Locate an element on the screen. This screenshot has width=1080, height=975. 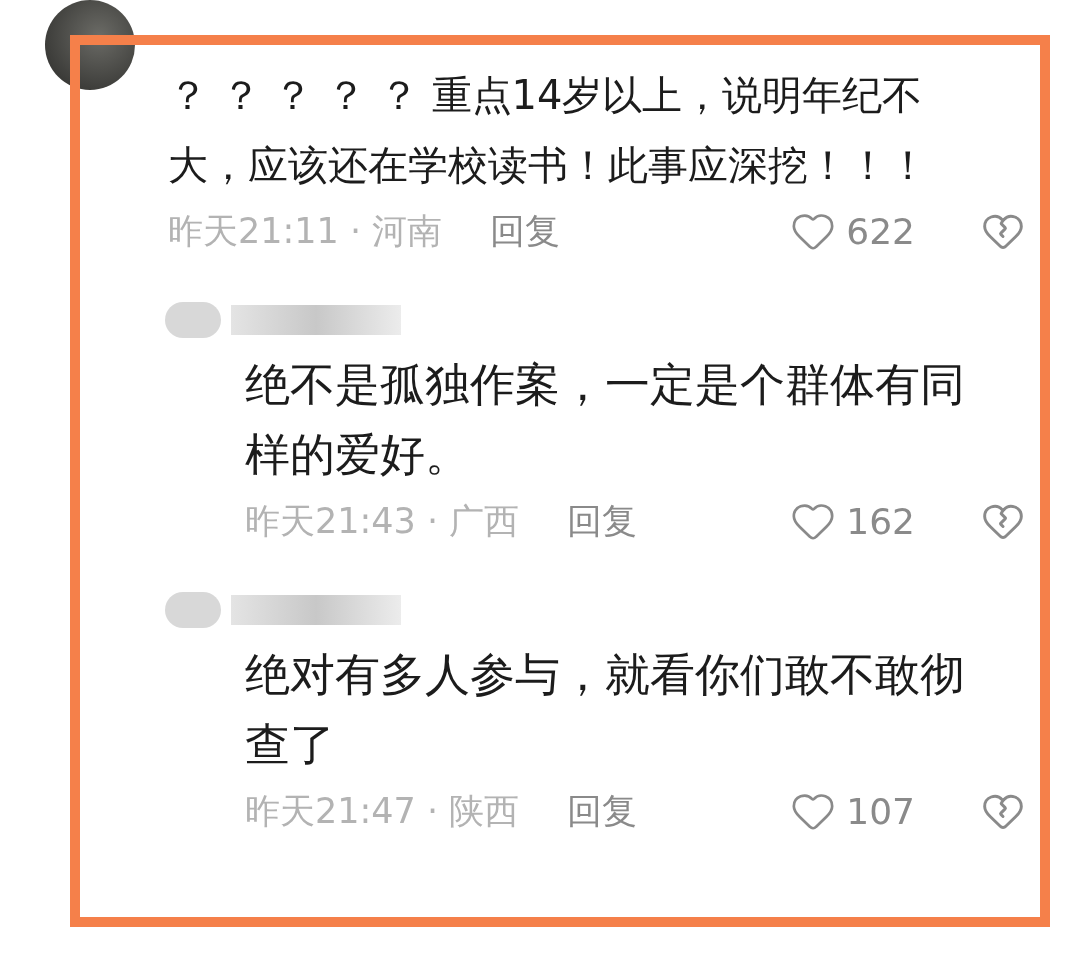
comment-meta: 昨天21:11 · 河南 is located at coordinates (305, 231).